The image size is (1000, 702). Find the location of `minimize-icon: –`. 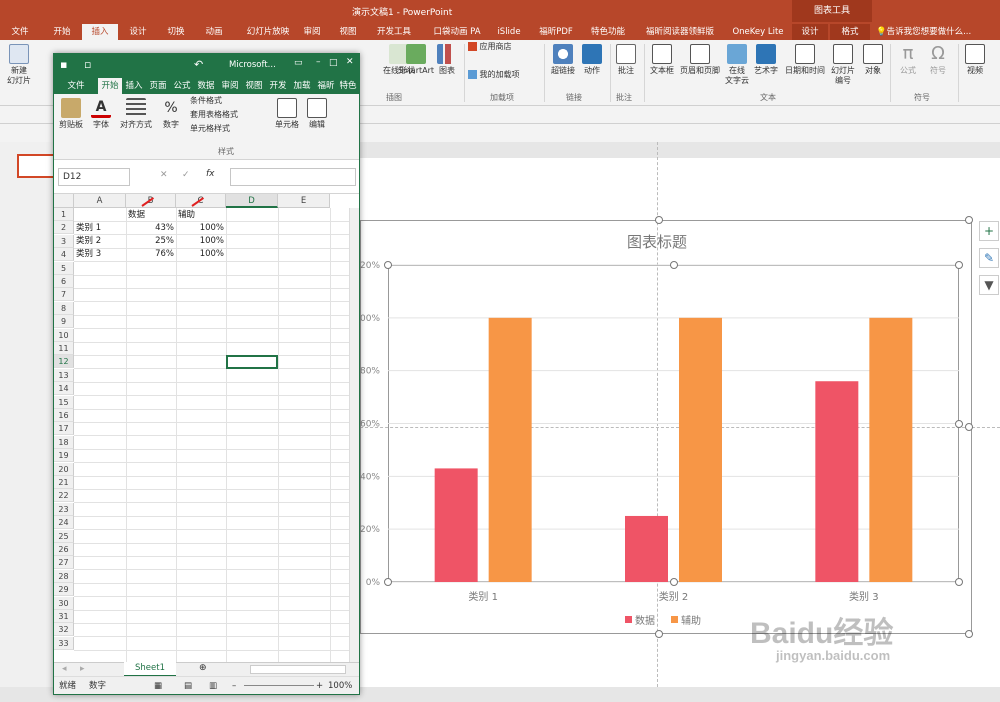

minimize-icon: – is located at coordinates (318, 62).